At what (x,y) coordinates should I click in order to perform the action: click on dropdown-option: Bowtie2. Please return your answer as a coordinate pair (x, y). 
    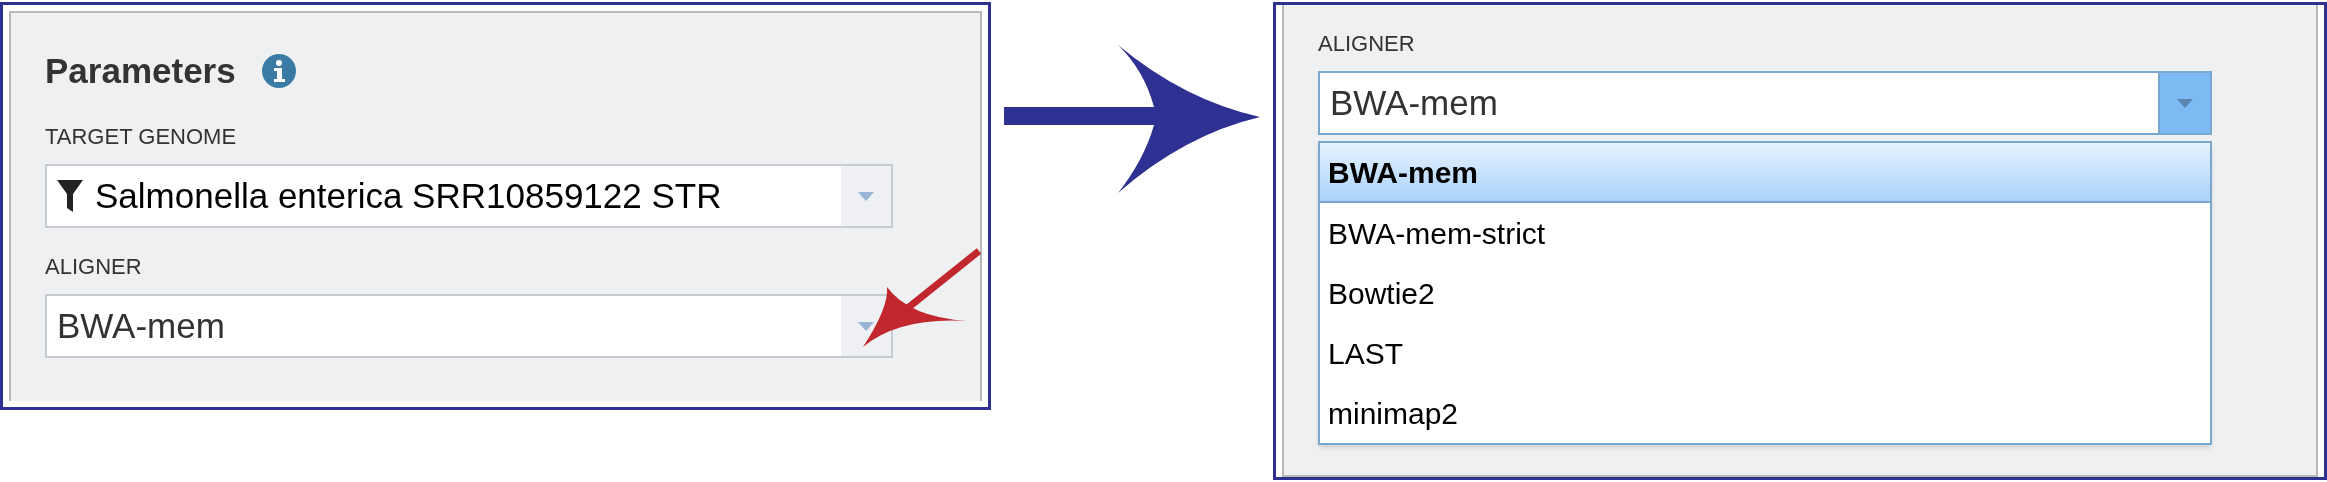
    Looking at the image, I should click on (1765, 293).